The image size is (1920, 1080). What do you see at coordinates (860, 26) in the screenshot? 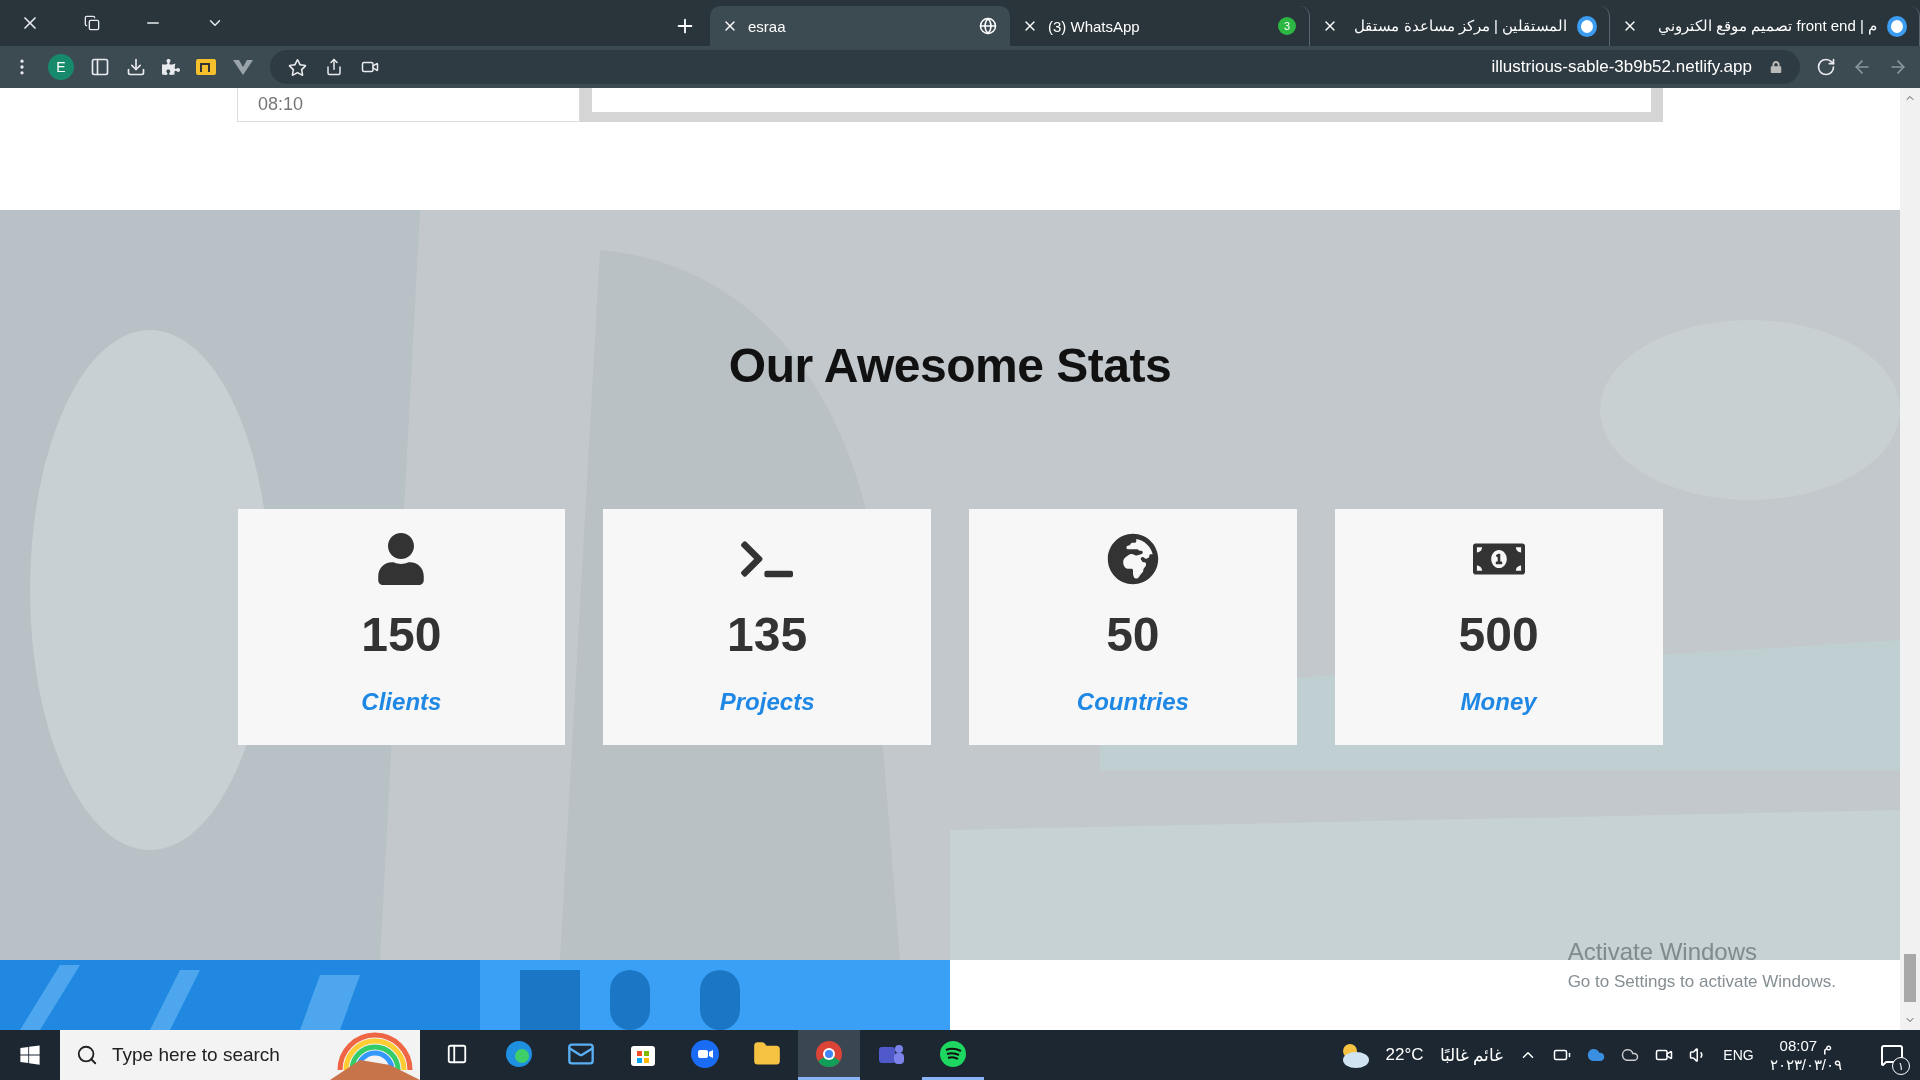
I see `browser-tab: esraa` at bounding box center [860, 26].